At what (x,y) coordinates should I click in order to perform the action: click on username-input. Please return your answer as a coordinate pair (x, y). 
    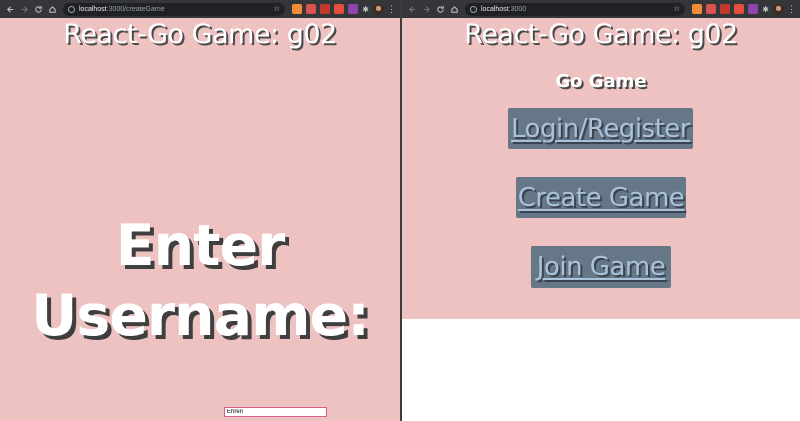
    Looking at the image, I should click on (275, 412).